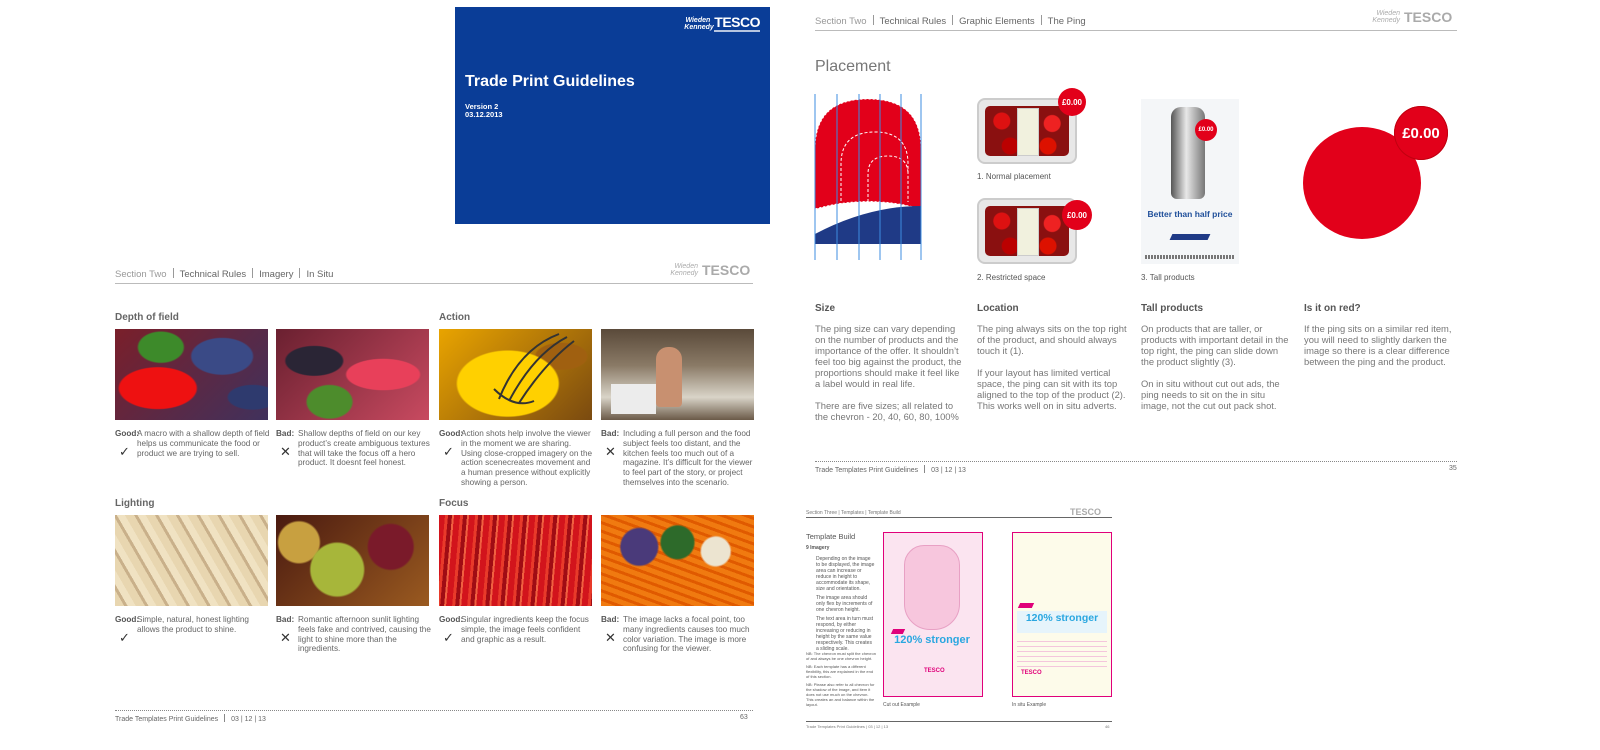  Describe the element at coordinates (1031, 673) in the screenshot. I see `template-logo: TESCO` at that location.